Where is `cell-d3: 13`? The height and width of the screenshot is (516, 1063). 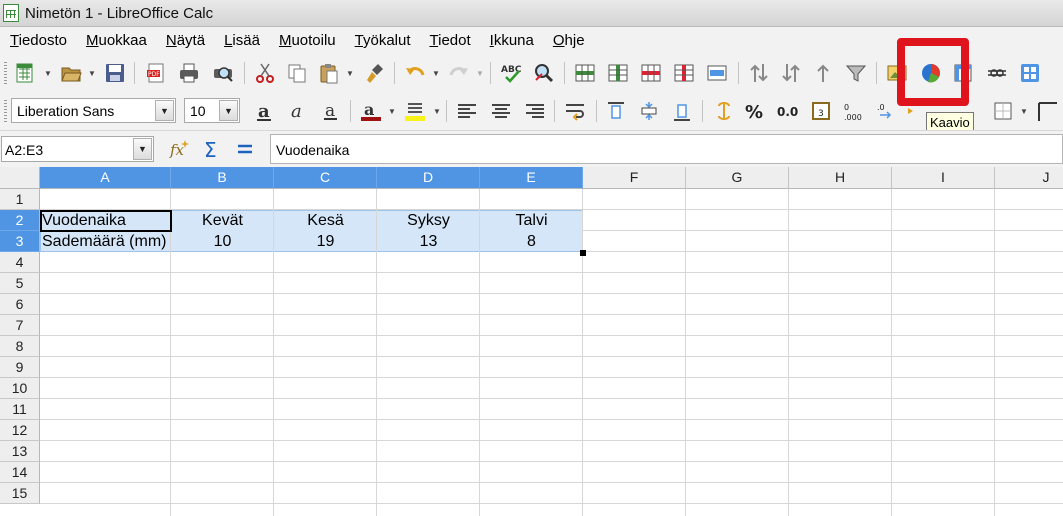 cell-d3: 13 is located at coordinates (428, 241).